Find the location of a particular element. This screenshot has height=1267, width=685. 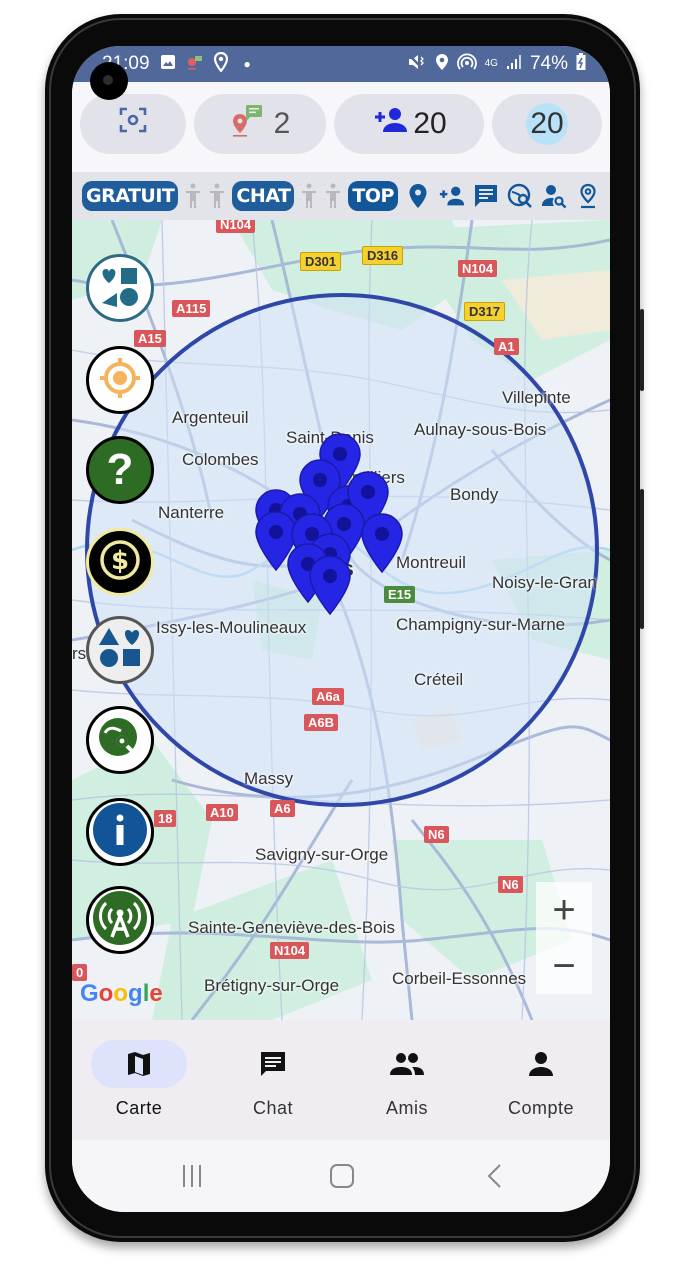

recent-apps-button is located at coordinates (192, 1176).